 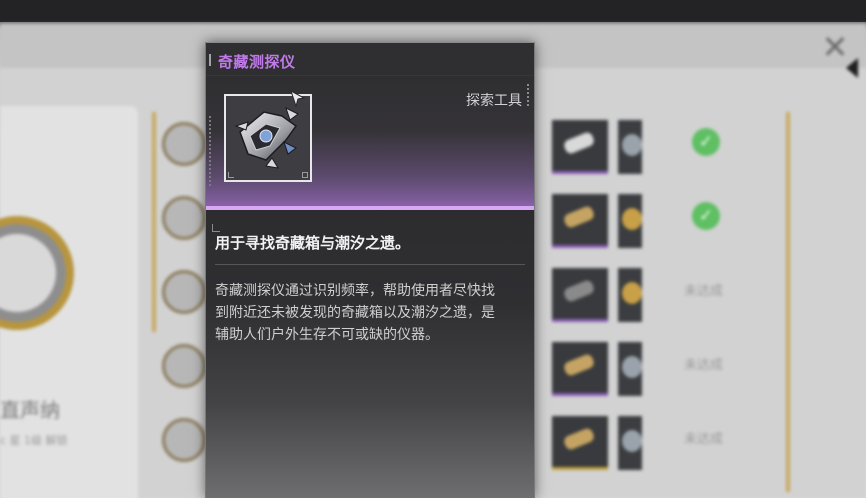 I want to click on description-line: 奇藏测探仪通过识别频率，帮助使用者尽快找, so click(x=355, y=291).